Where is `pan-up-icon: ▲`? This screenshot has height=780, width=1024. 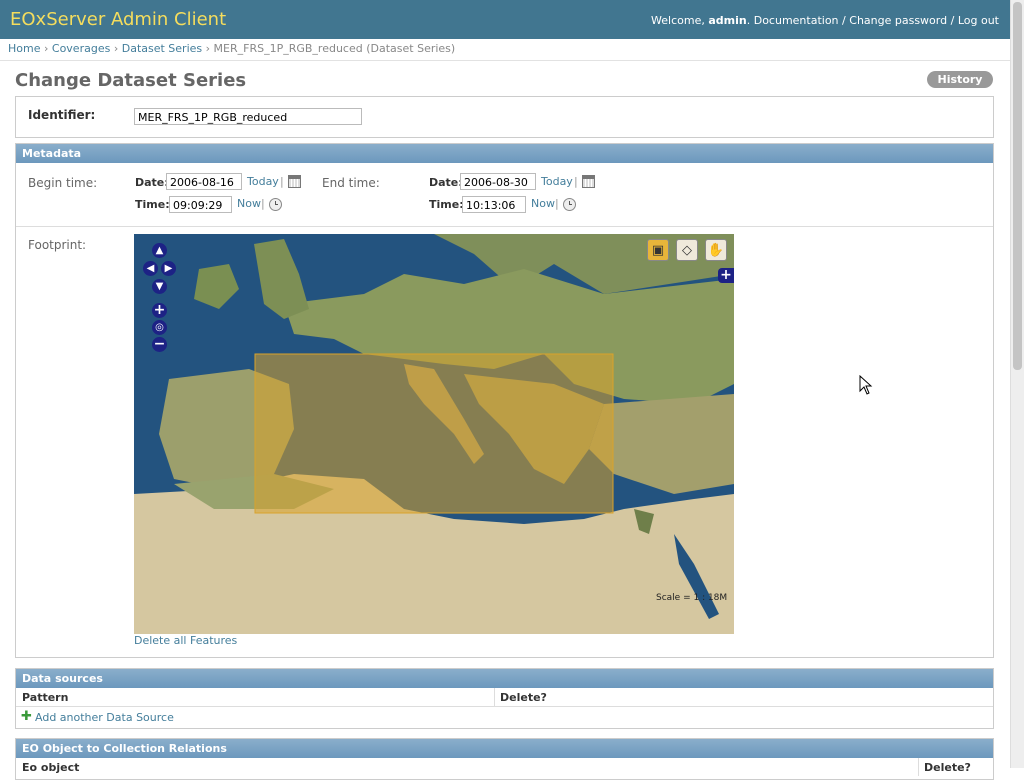
pan-up-icon: ▲ is located at coordinates (159, 250).